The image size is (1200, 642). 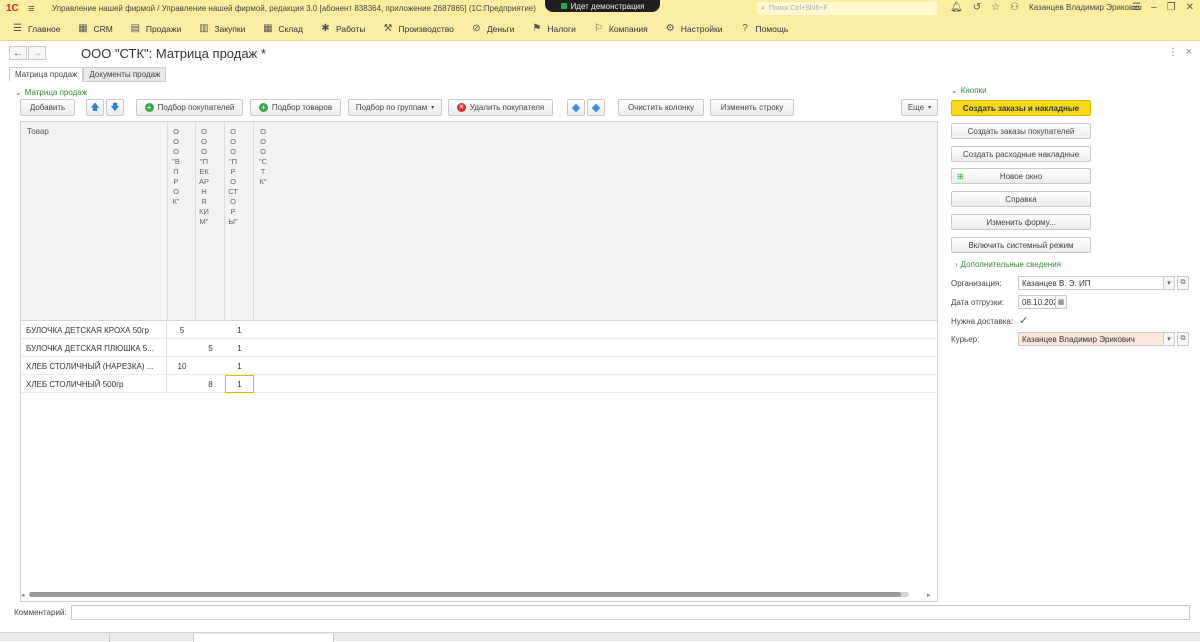 I want to click on select-buyers-button: + Подбор покупателей, so click(x=189, y=107).